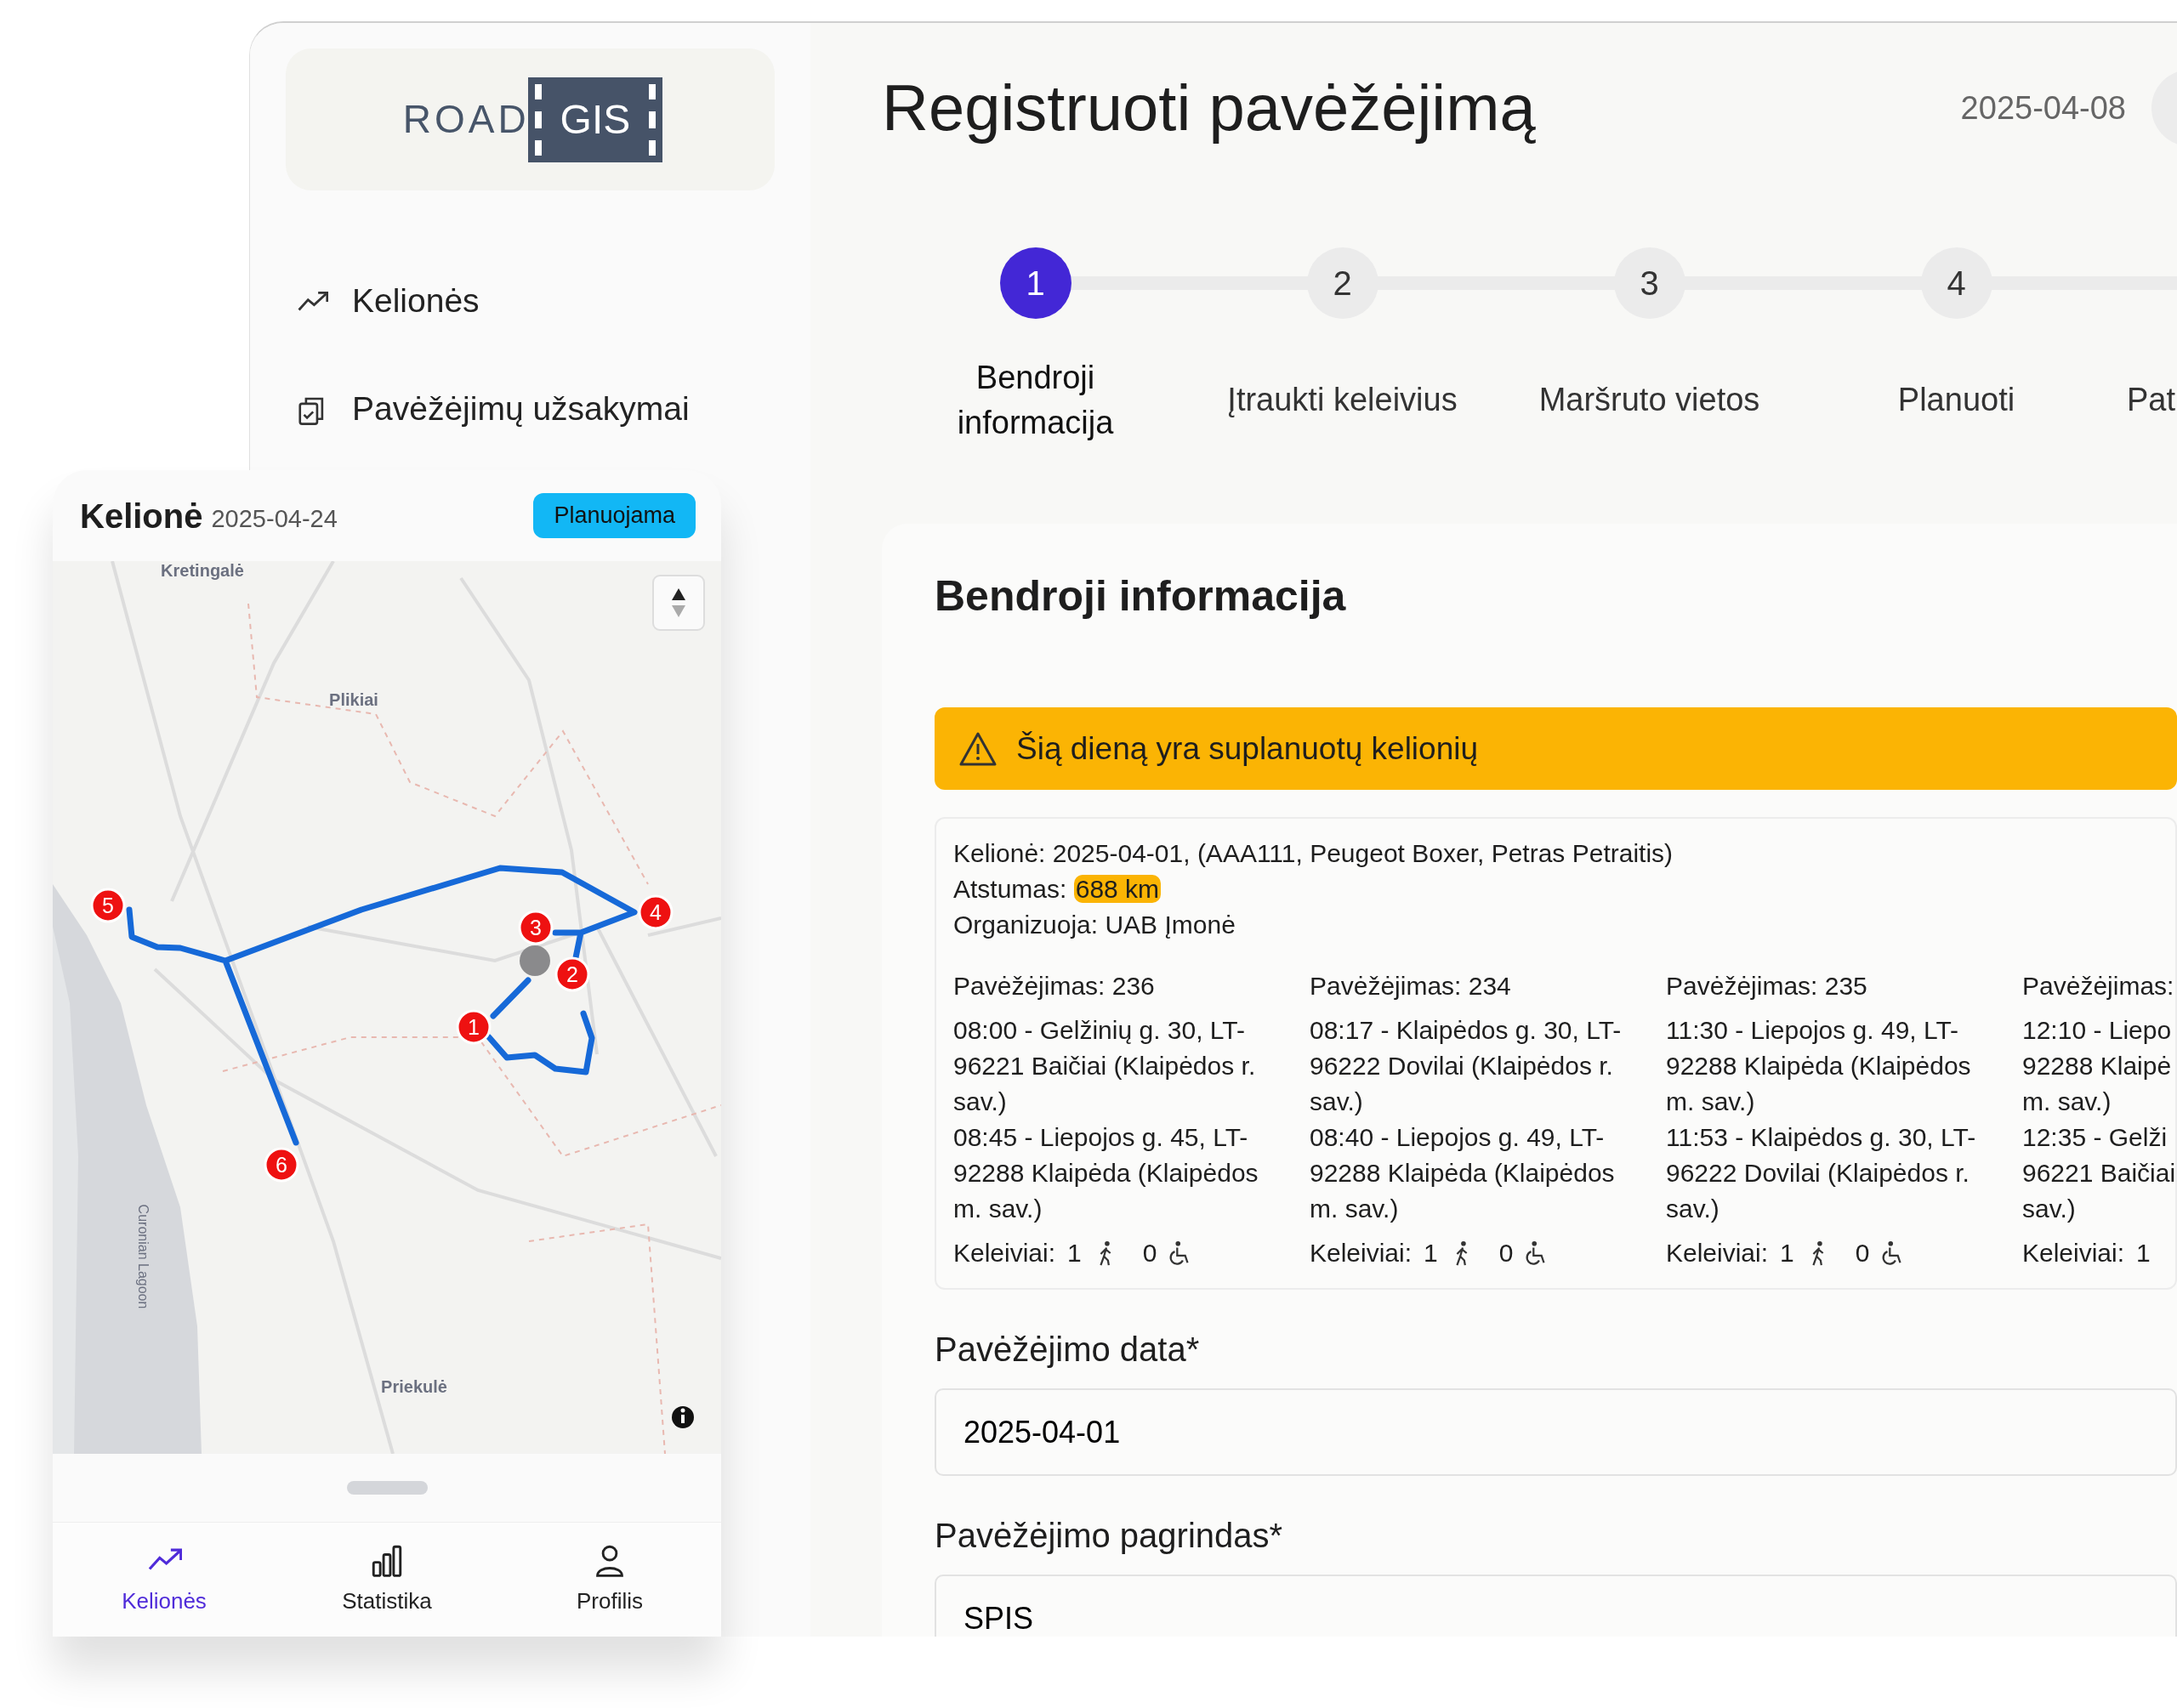  I want to click on map-marker: 4, so click(656, 912).